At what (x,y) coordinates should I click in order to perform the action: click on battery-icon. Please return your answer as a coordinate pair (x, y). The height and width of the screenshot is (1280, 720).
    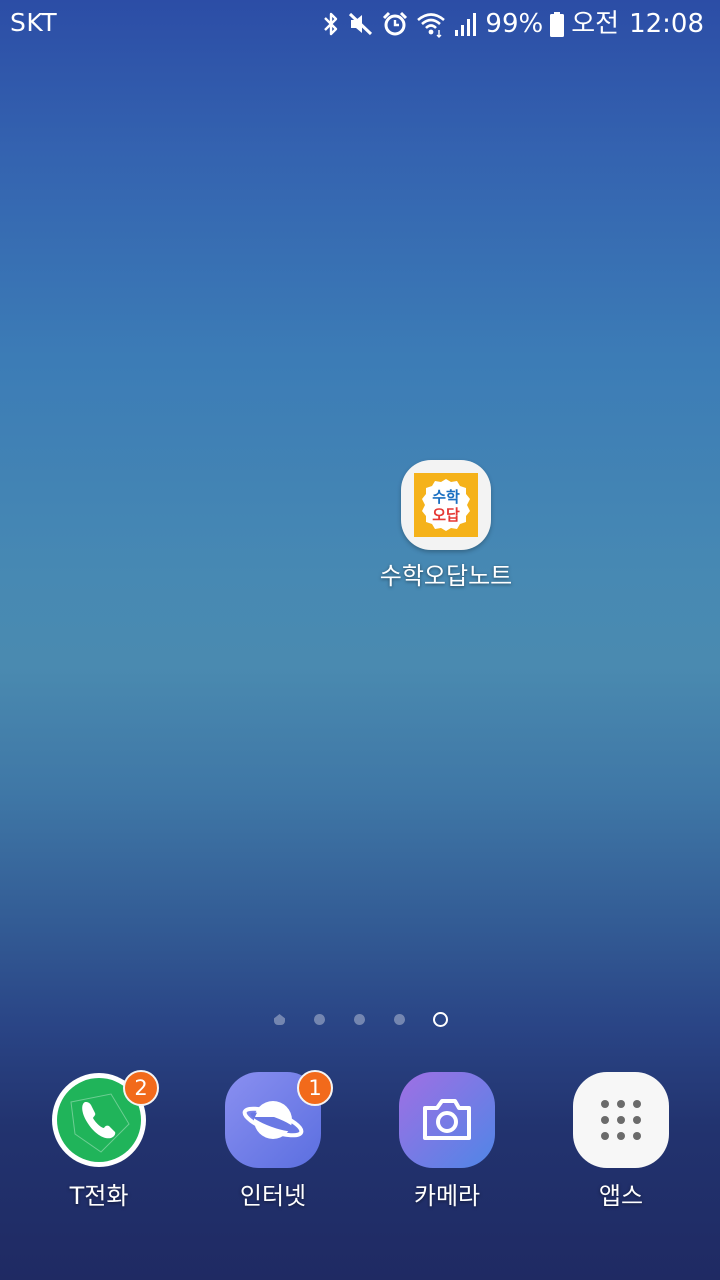
    Looking at the image, I should click on (557, 24).